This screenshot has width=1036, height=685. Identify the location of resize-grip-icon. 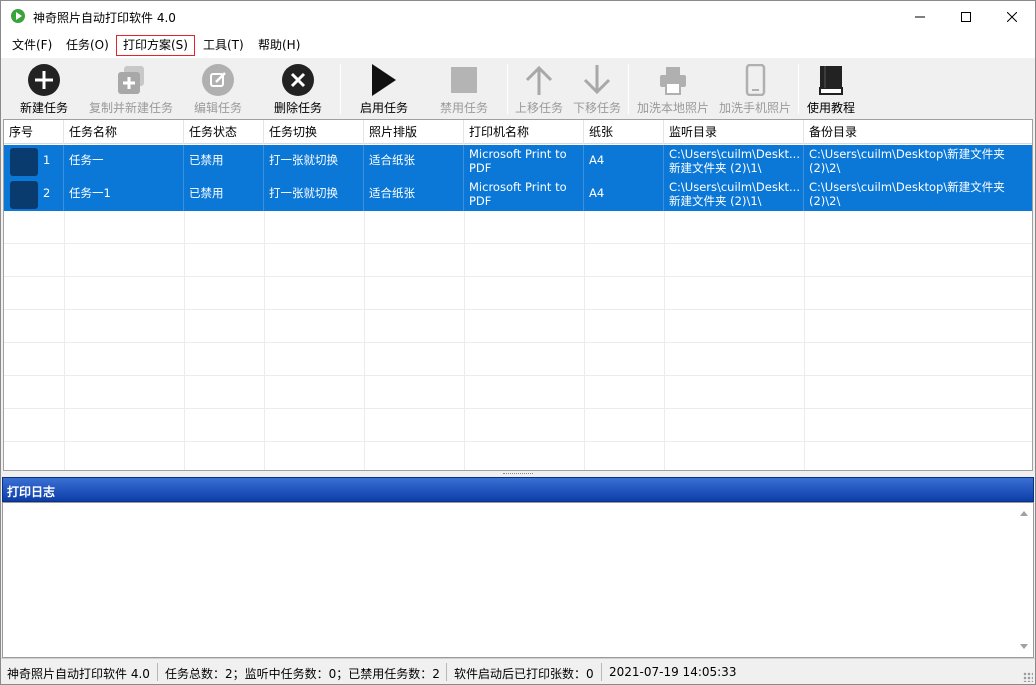
(1028, 677).